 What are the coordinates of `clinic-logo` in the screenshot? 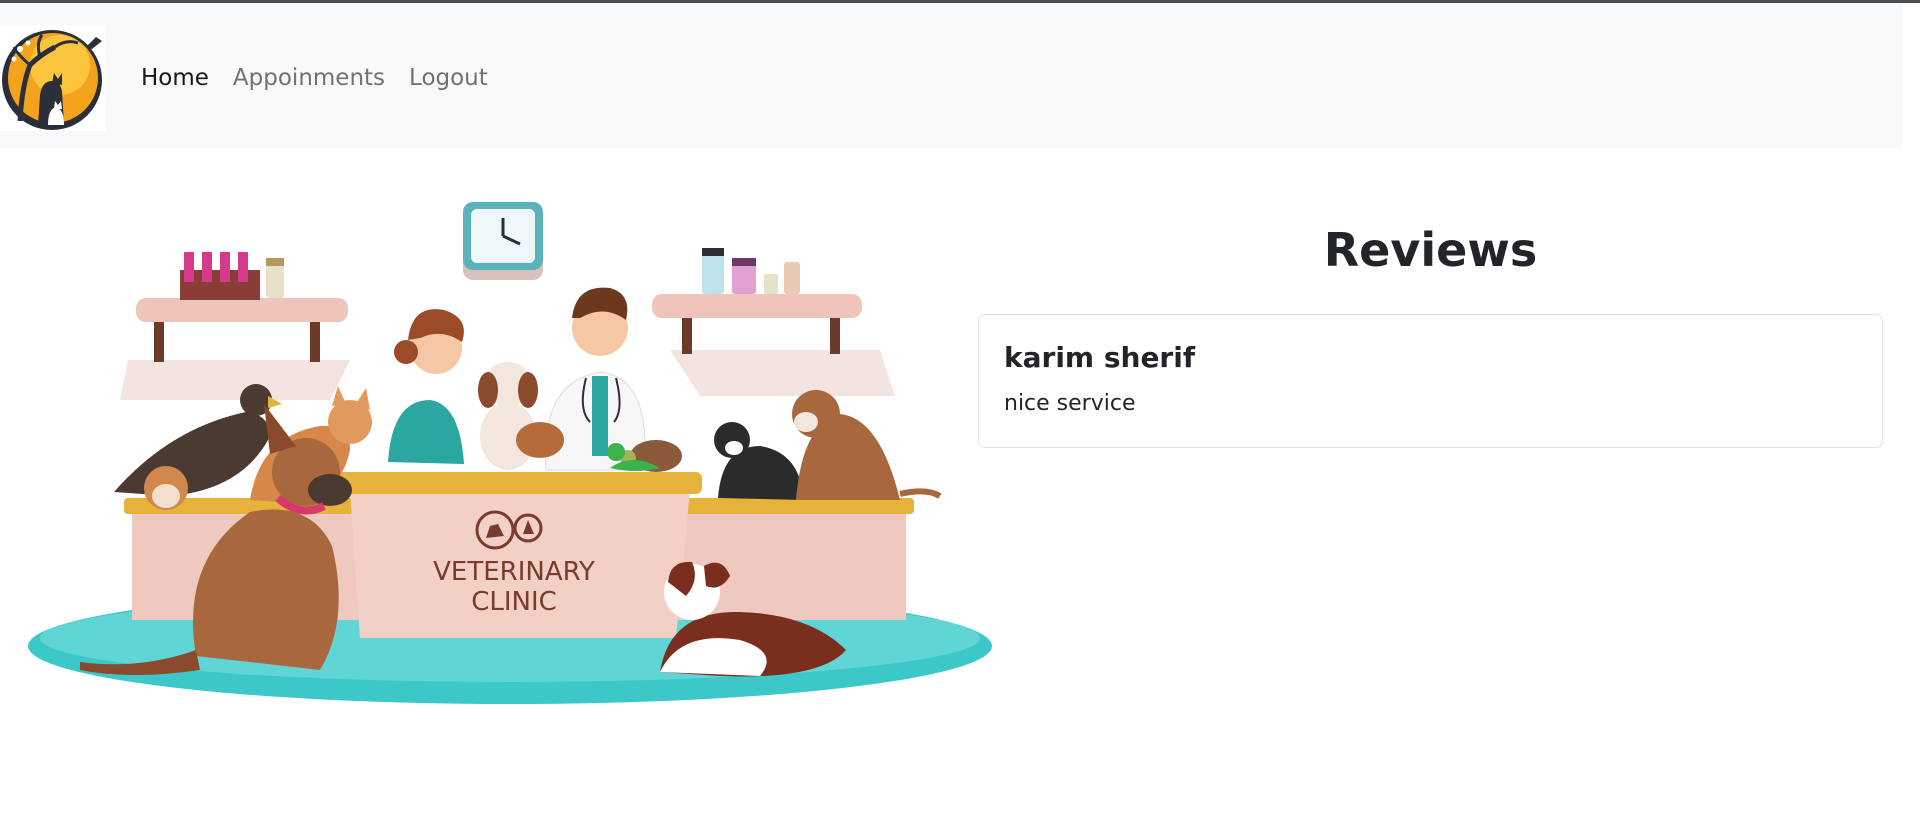 It's located at (53, 78).